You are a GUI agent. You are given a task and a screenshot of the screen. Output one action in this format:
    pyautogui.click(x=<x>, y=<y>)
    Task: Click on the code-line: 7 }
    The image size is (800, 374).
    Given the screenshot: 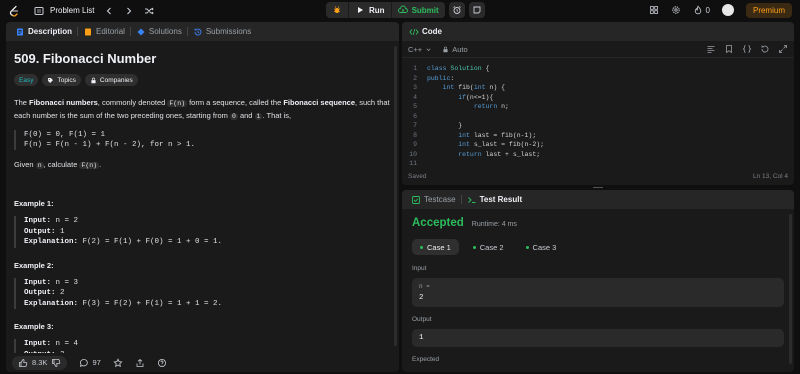 What is the action you would take?
    pyautogui.click(x=598, y=126)
    